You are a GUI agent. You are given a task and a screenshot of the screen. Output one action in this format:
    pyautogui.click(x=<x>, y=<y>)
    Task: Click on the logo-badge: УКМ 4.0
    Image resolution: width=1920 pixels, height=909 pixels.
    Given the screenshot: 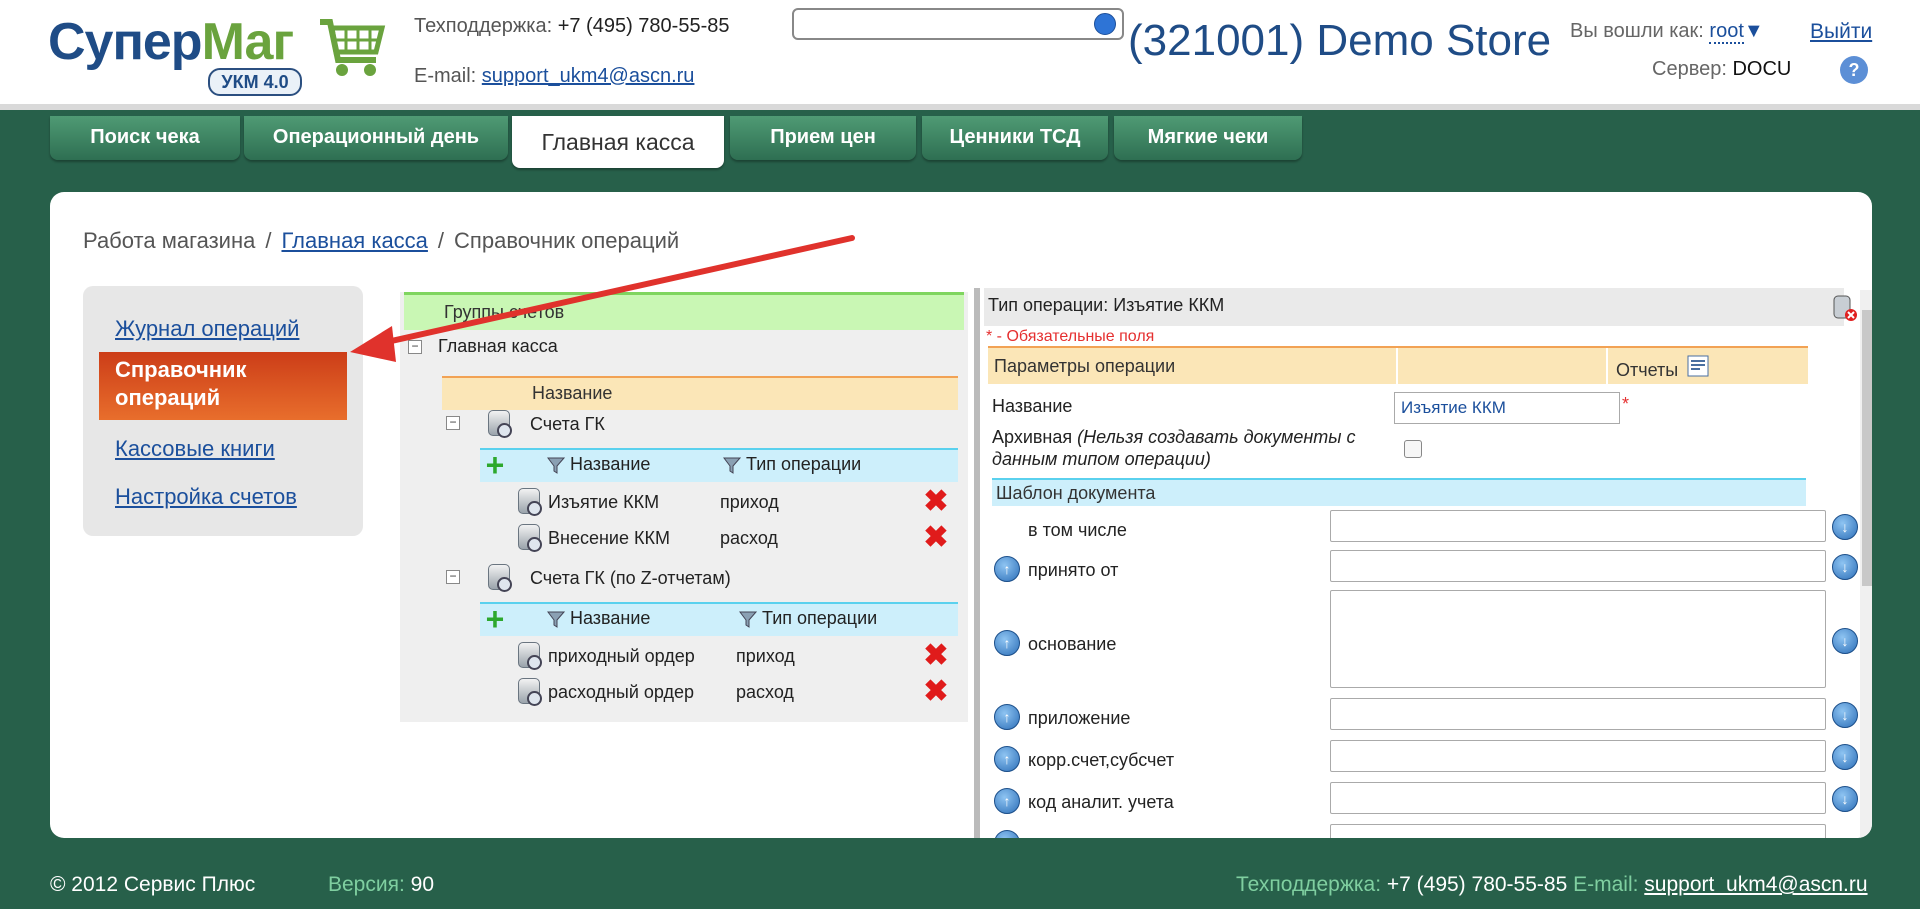 What is the action you would take?
    pyautogui.click(x=255, y=82)
    